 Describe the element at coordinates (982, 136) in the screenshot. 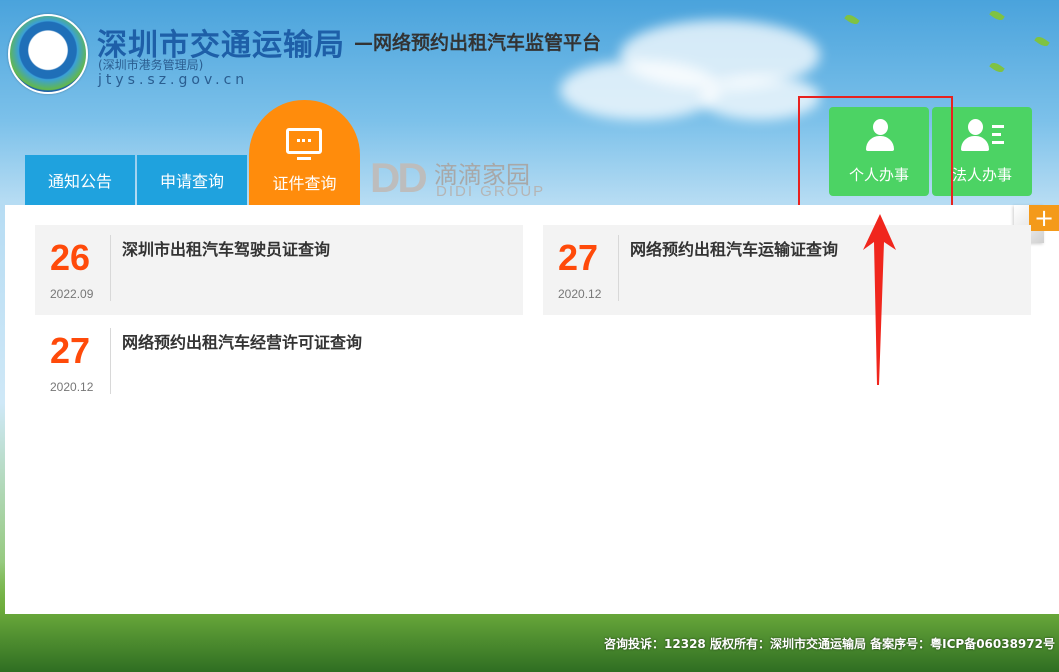

I see `legal-person-icon` at that location.